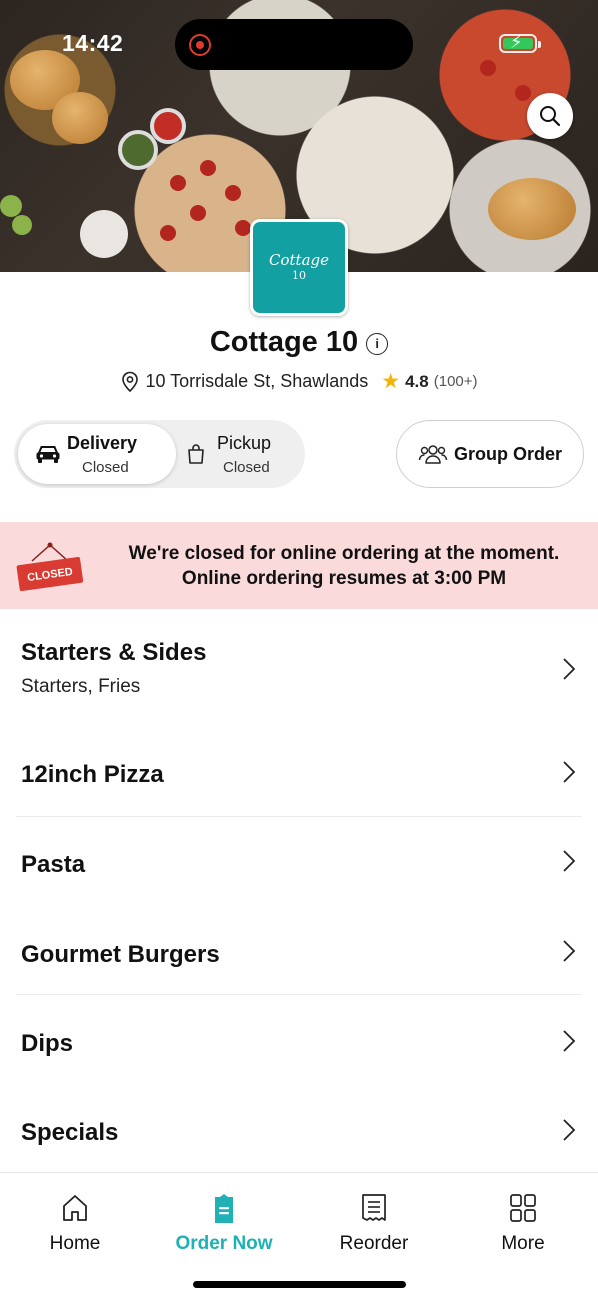 The height and width of the screenshot is (1300, 598). I want to click on menu-category-pizza: 12inch Pizza, so click(299, 772).